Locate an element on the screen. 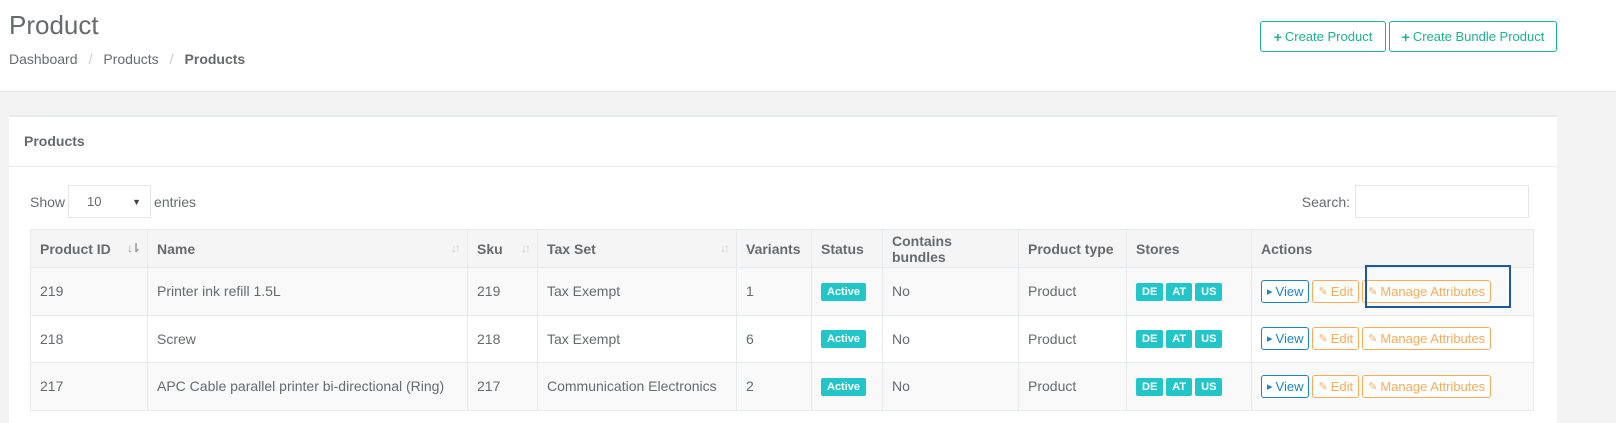 This screenshot has width=1616, height=423. create-bundle-product-button: + Create Bundle Product is located at coordinates (1473, 36).